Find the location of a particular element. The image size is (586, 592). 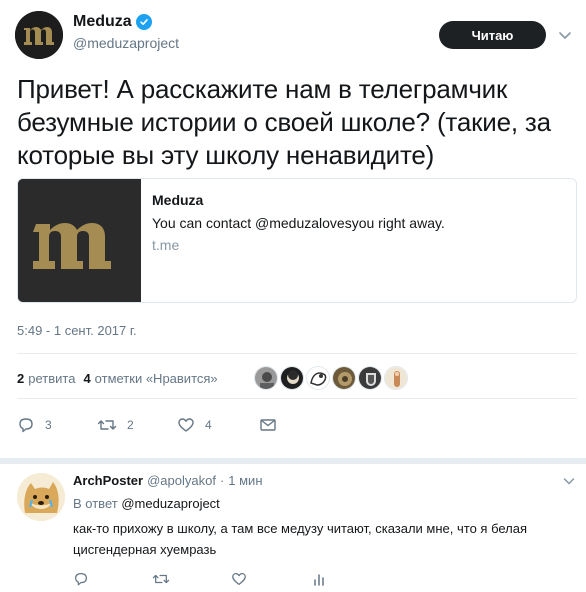

reply-author-name: ArchPoster is located at coordinates (108, 480).